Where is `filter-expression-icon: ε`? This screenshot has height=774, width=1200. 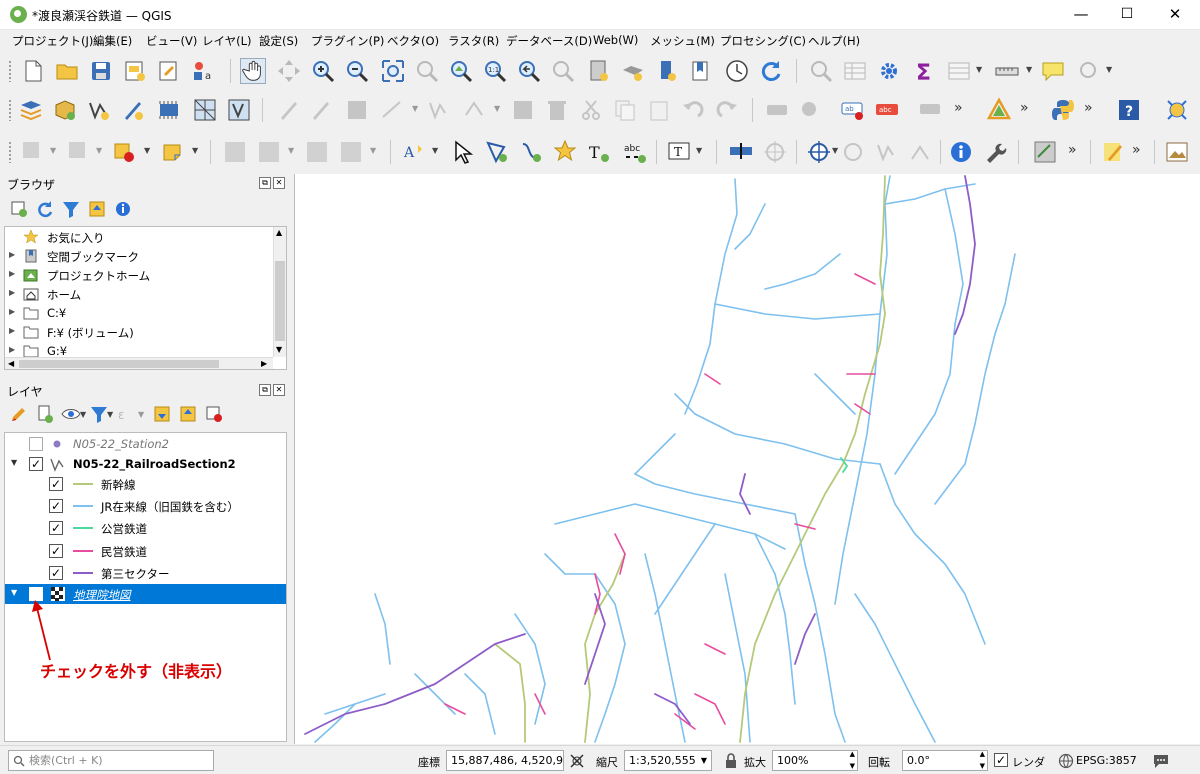
filter-expression-icon: ε is located at coordinates (126, 414).